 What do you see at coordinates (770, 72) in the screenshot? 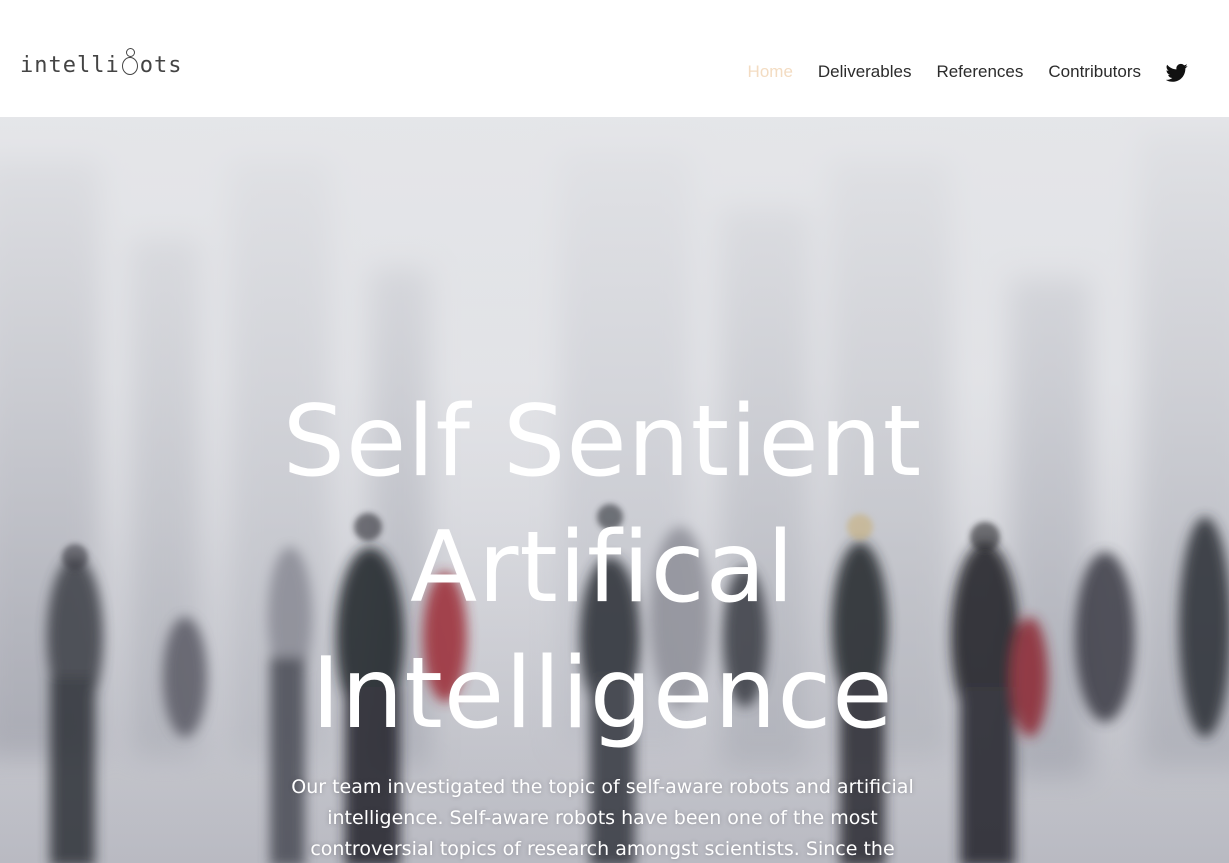
I see `nav-item-home: Home` at bounding box center [770, 72].